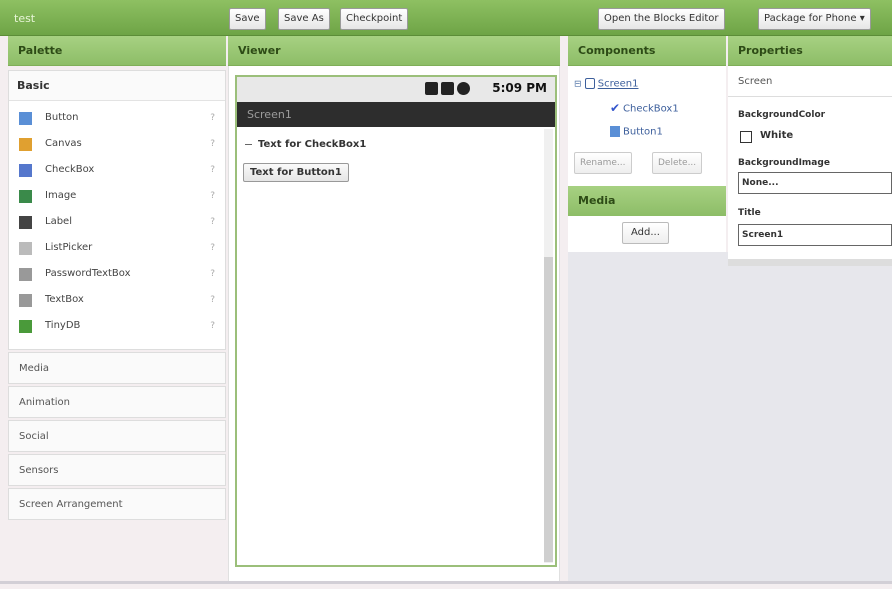 The image size is (892, 589). Describe the element at coordinates (396, 89) in the screenshot. I see `phone-status-bar: 5:09 PM` at that location.